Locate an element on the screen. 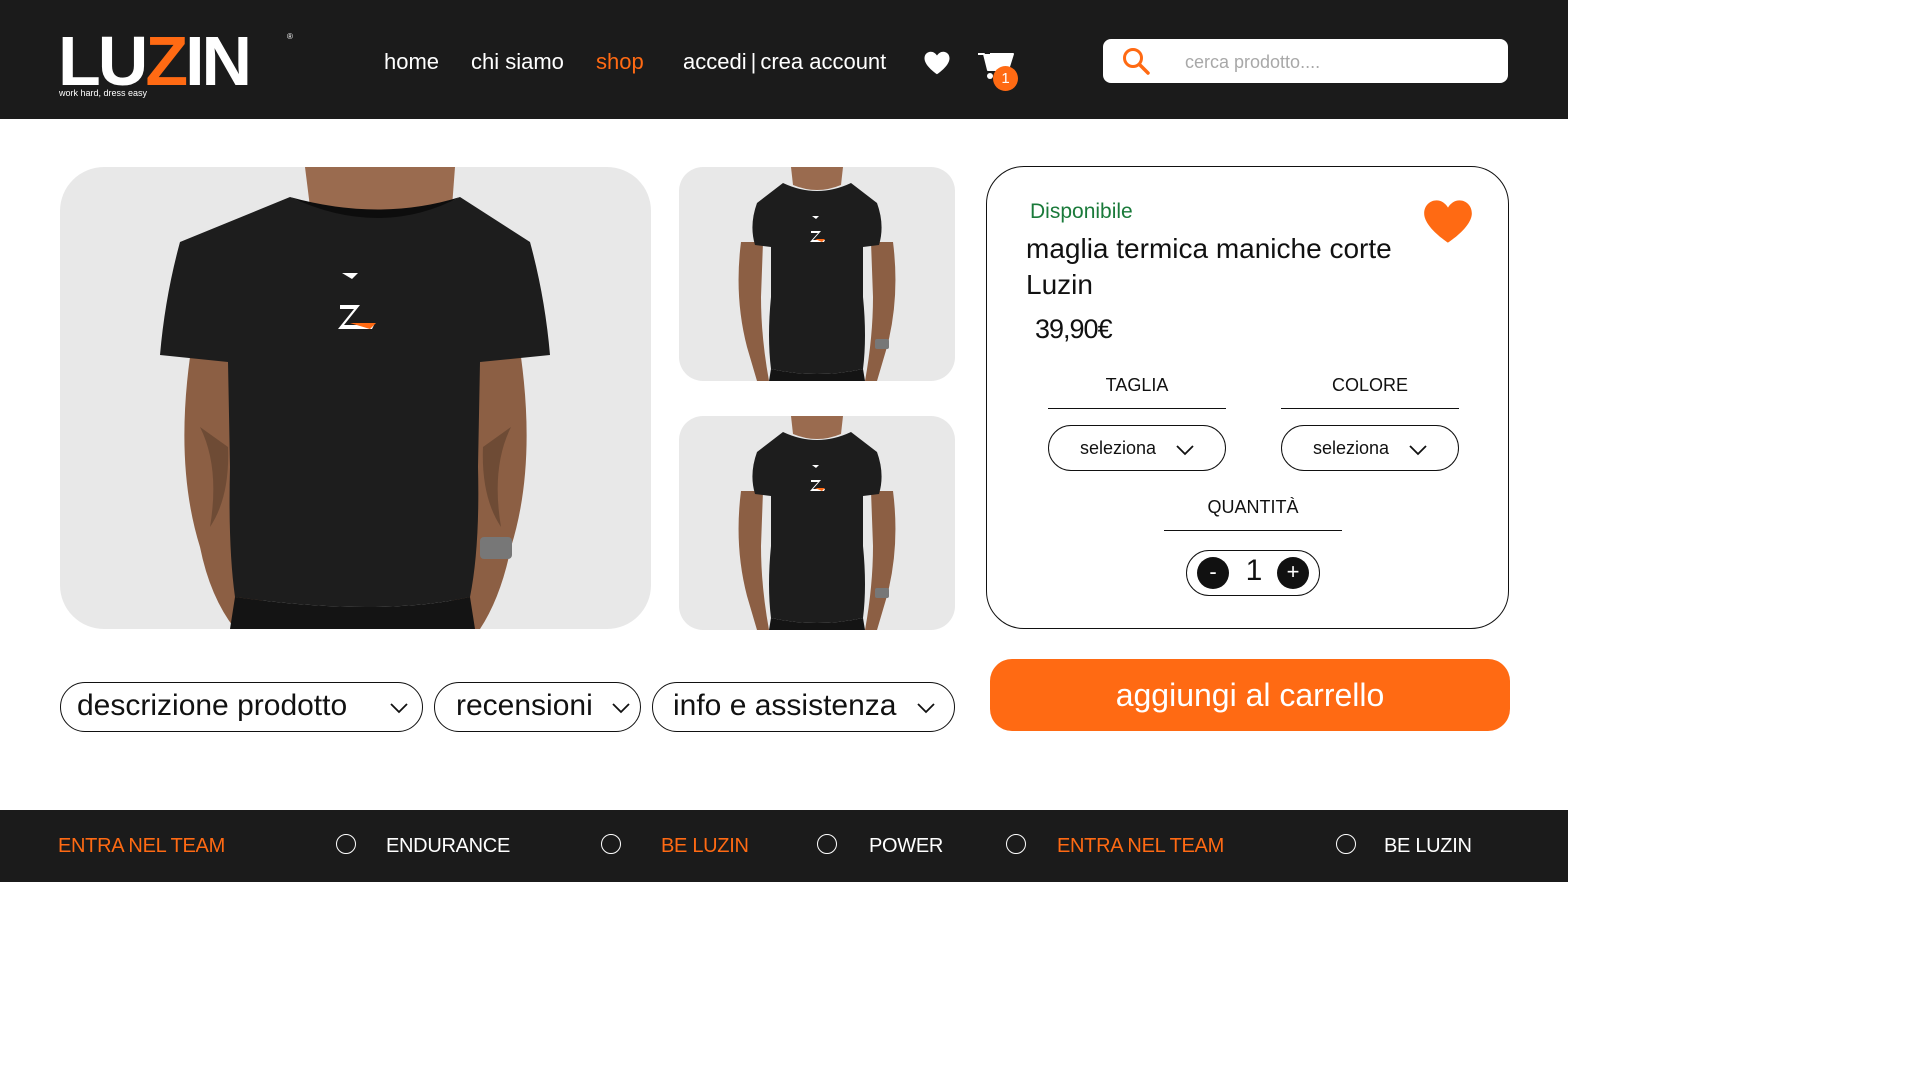 This screenshot has width=1920, height=1080. logo-tagline: work hard, dress easy is located at coordinates (103, 93).